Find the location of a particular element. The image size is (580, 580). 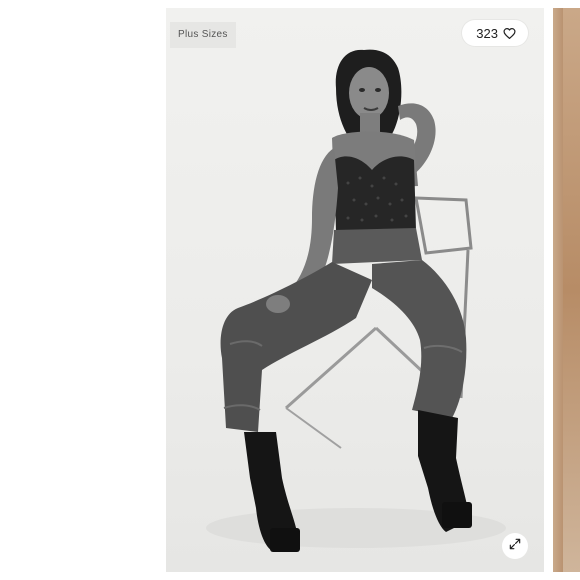

like-button: 323 is located at coordinates (495, 33).